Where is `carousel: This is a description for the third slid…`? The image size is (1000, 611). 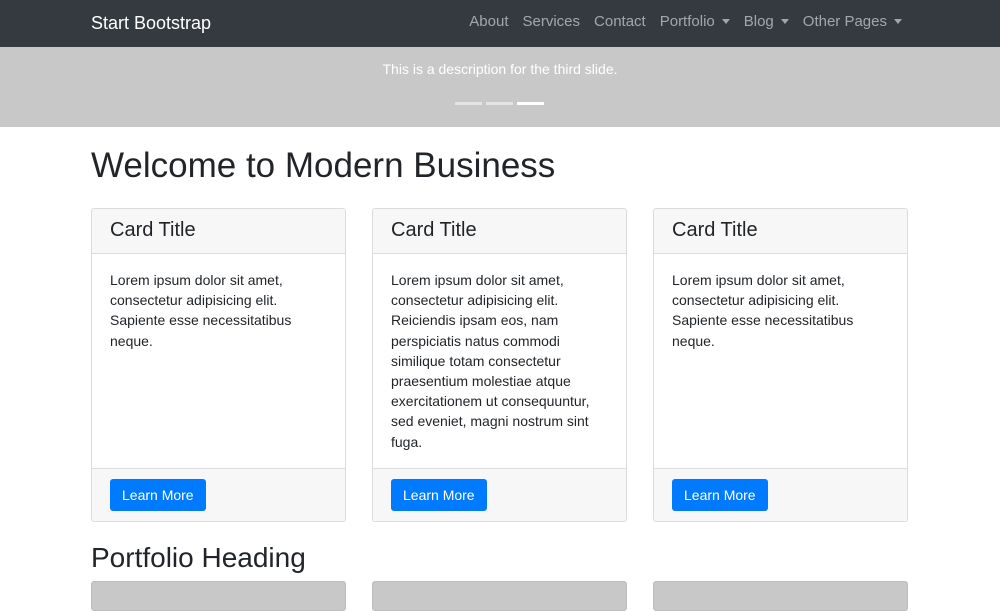
carousel: This is a description for the third slid… is located at coordinates (500, 87).